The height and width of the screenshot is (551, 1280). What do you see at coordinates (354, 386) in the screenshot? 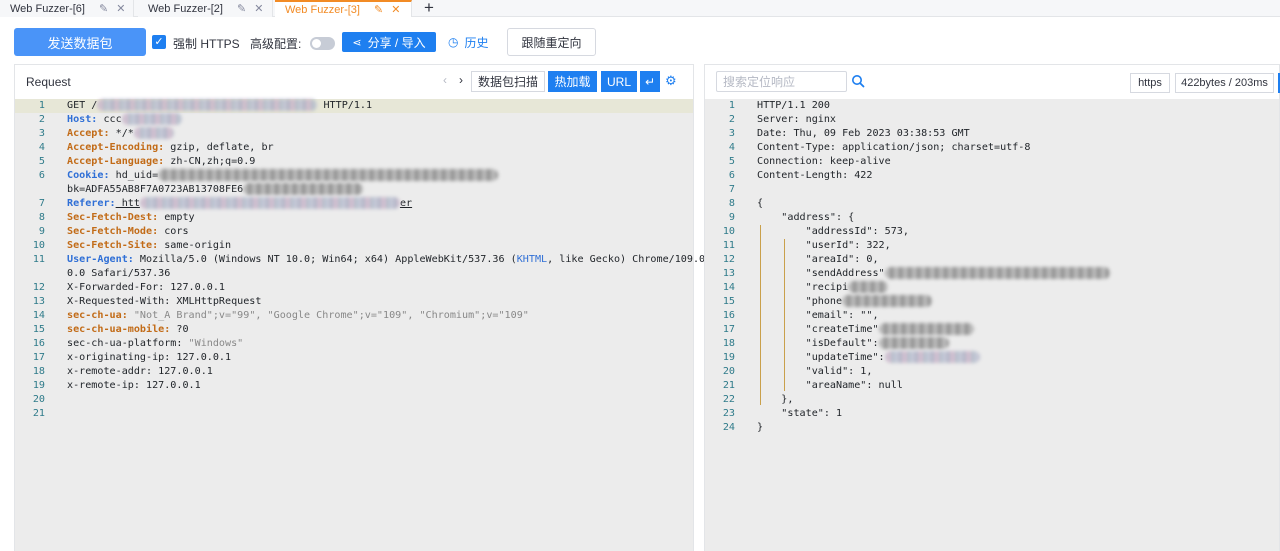
I see `code-line: 19 x-remote-ip: 127.0.0.1` at bounding box center [354, 386].